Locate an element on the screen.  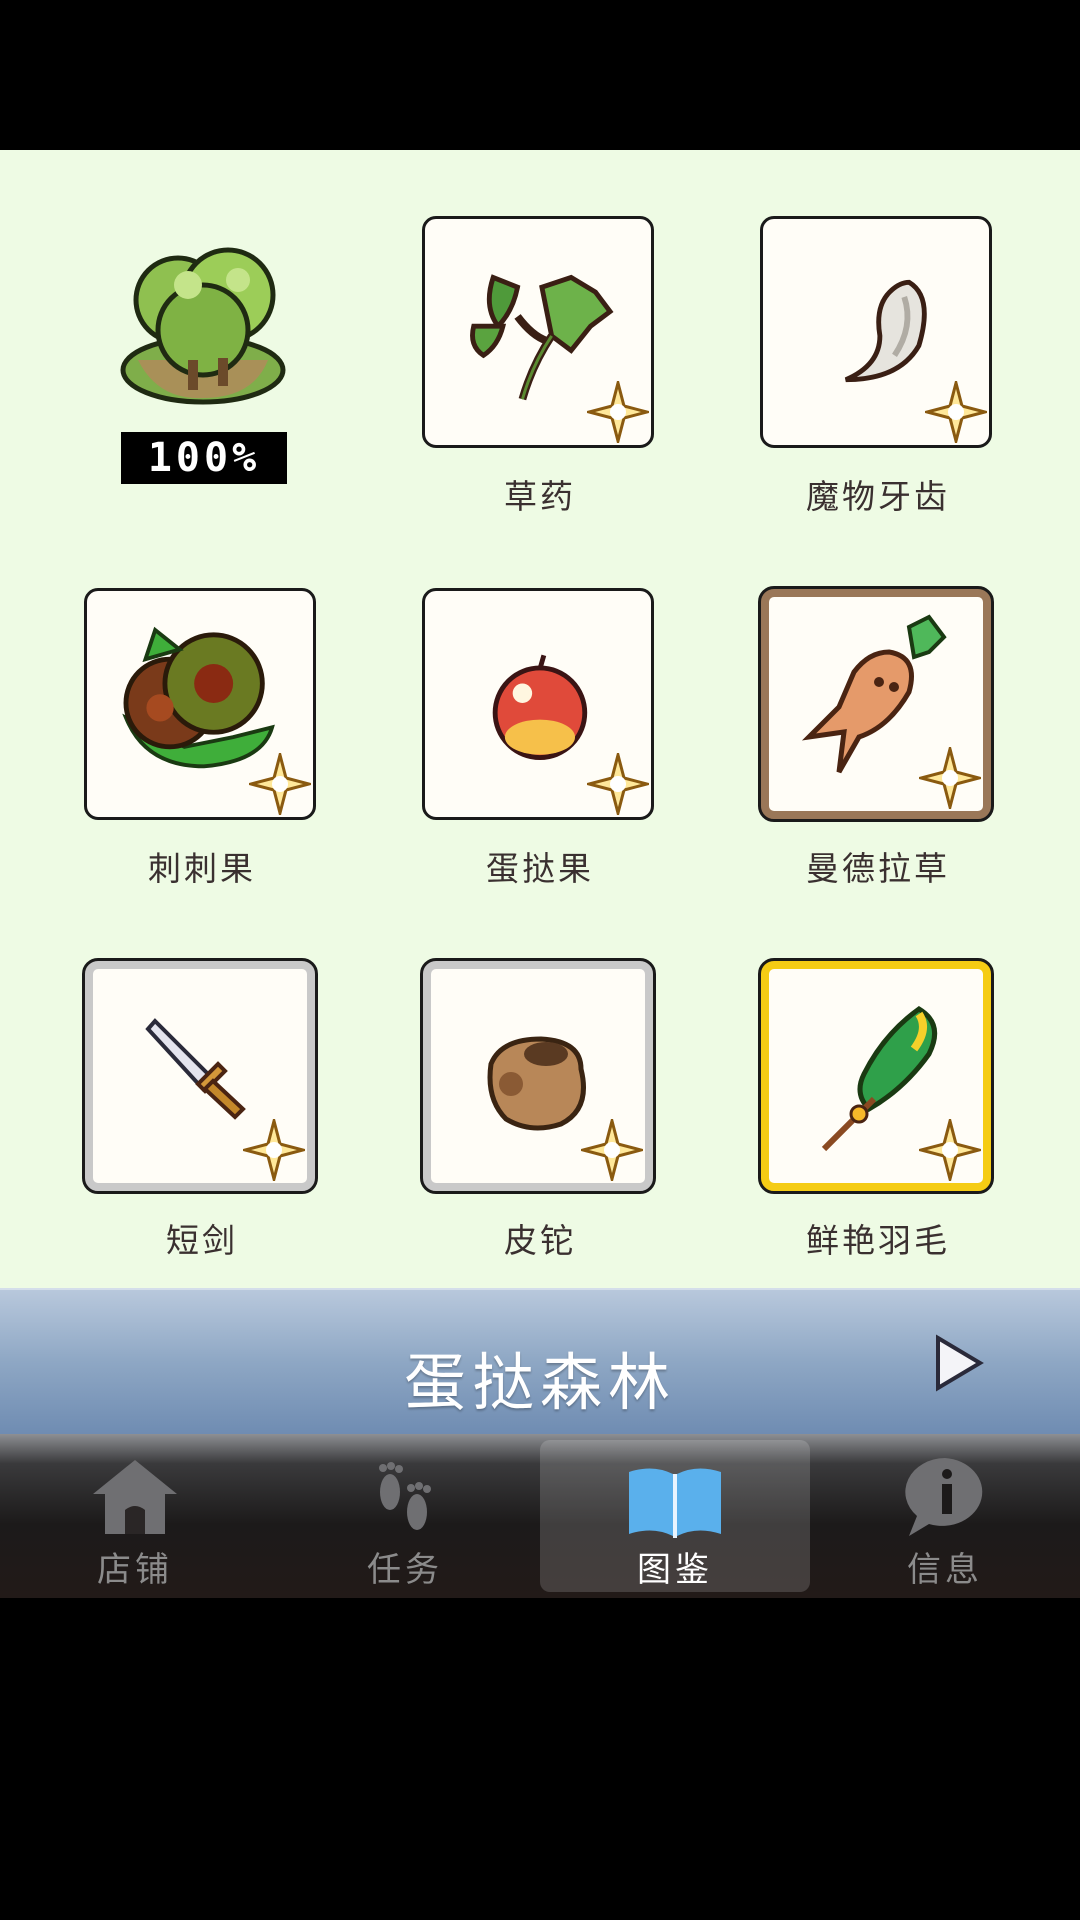
item-label: 曼德拉草 is located at coordinates (878, 868).